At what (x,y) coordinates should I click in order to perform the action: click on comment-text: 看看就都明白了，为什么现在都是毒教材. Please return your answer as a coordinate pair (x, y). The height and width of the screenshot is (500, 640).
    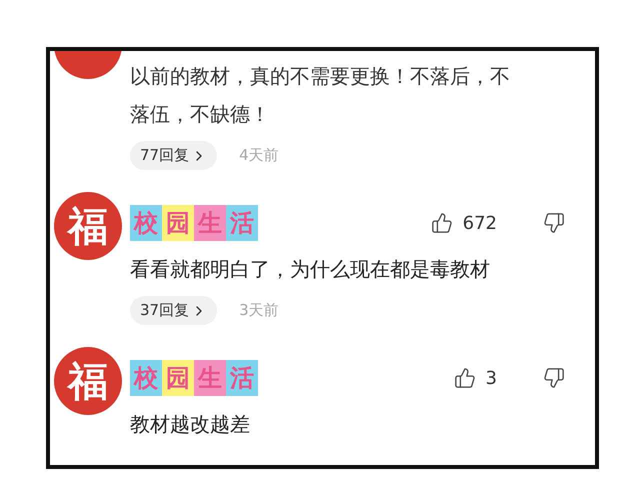
    Looking at the image, I should click on (310, 269).